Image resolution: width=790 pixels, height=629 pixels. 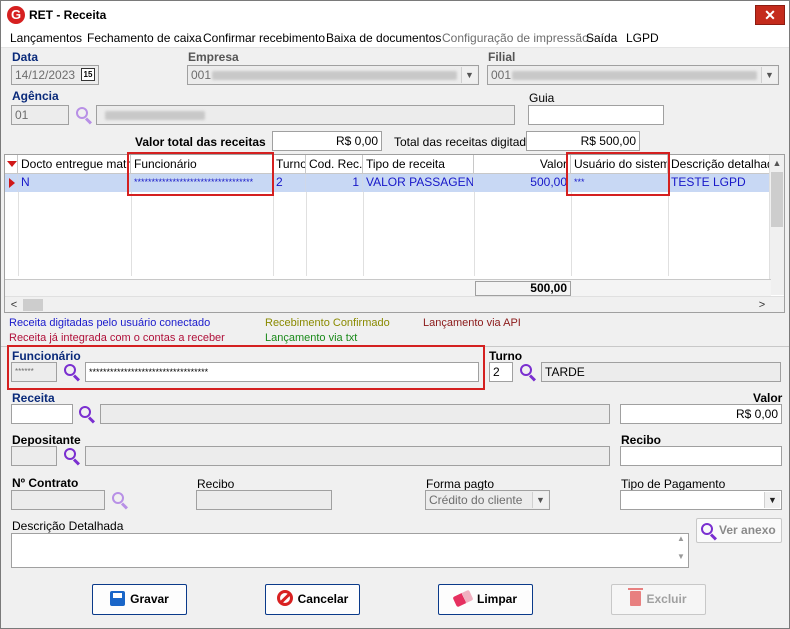 I want to click on textarea-scrollbar: ▲ ▼, so click(x=681, y=550).